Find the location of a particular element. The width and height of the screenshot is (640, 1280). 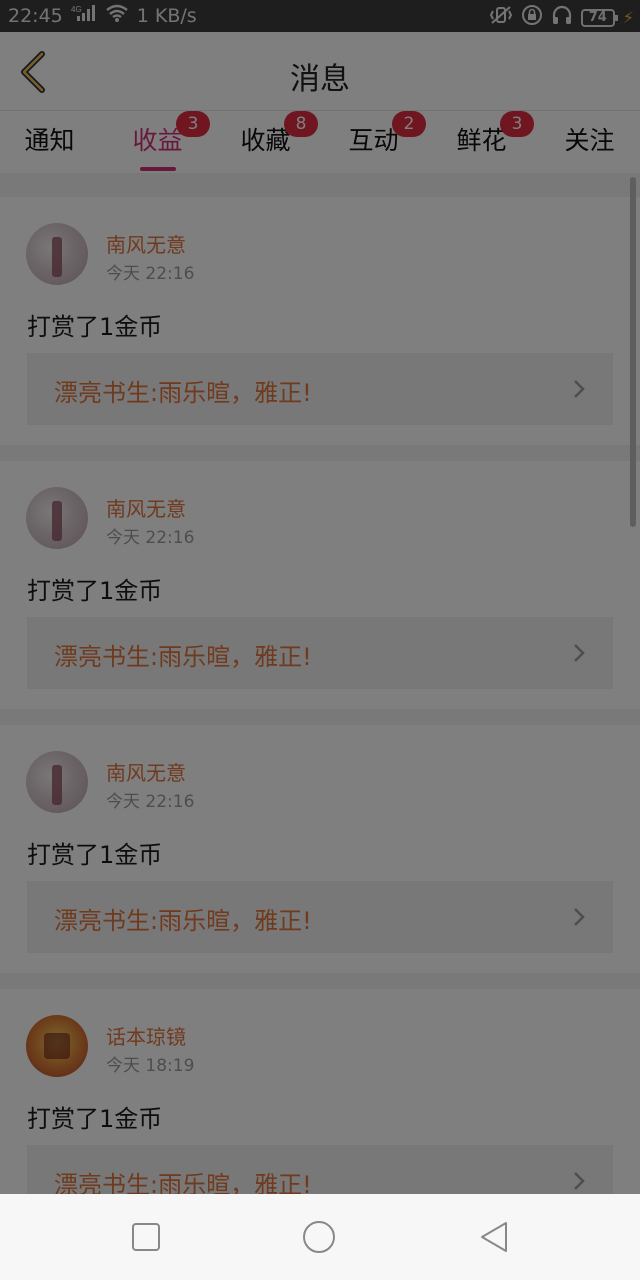

scrollbar is located at coordinates (633, 352).